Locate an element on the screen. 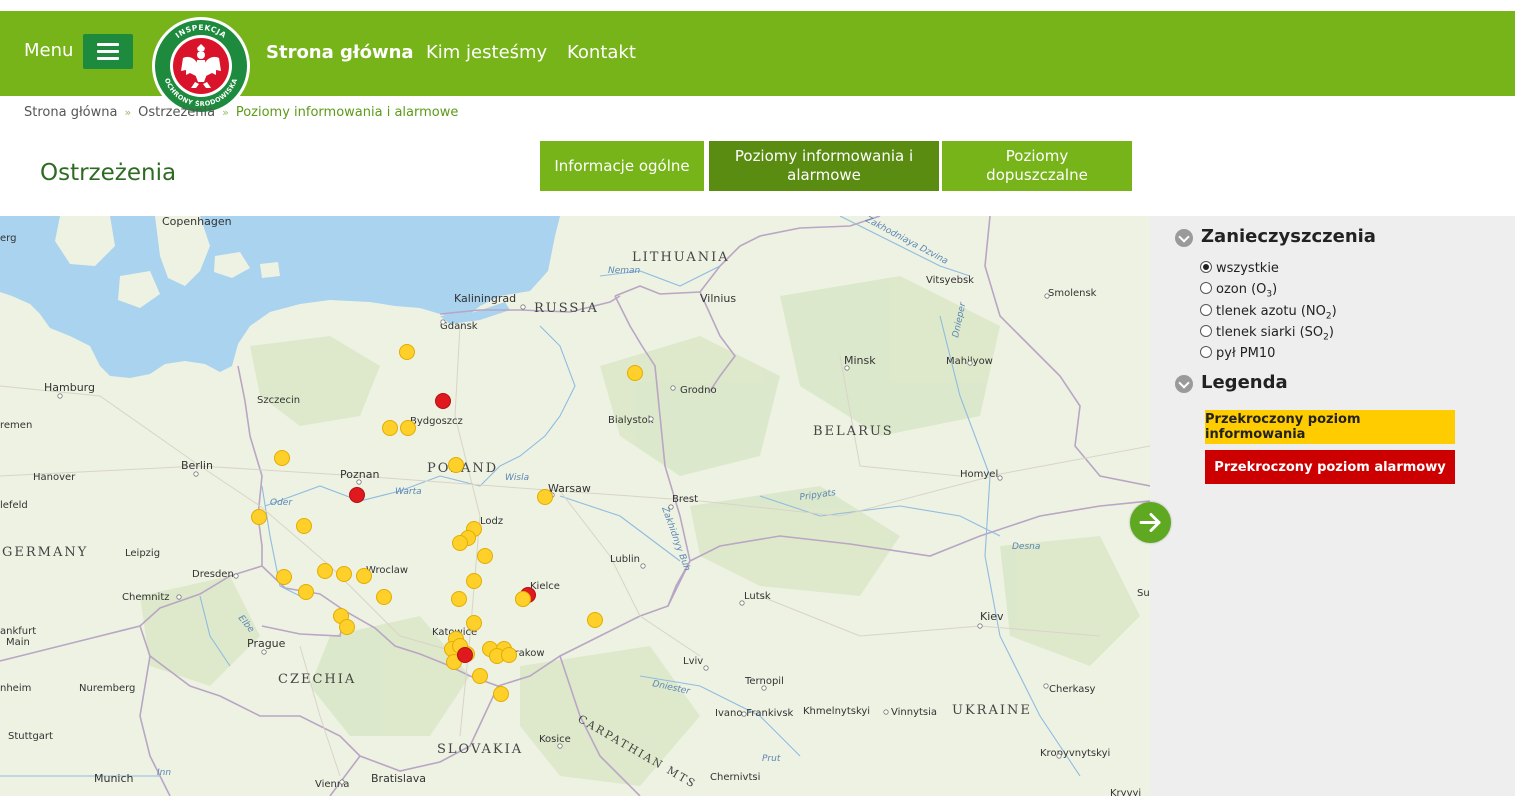 The width and height of the screenshot is (1515, 796). city-label: Grodno is located at coordinates (698, 390).